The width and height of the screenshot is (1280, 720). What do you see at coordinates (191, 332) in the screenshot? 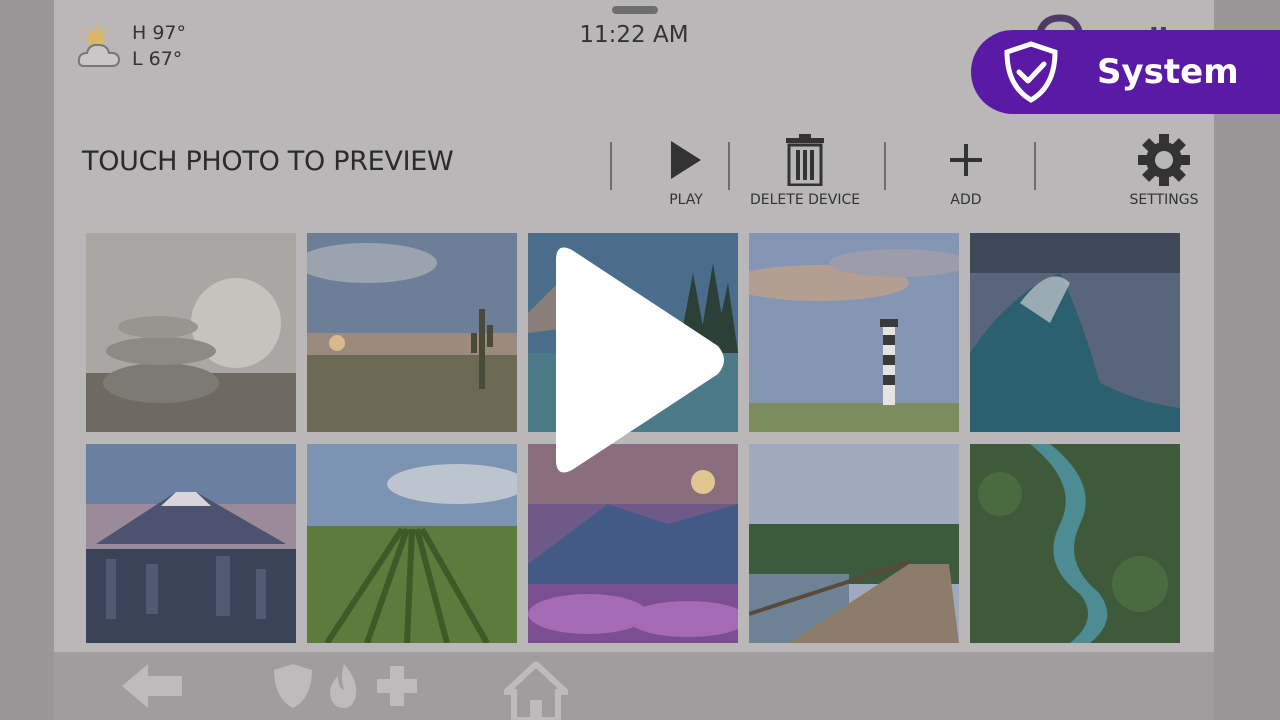
I see `photo-zen-stones` at bounding box center [191, 332].